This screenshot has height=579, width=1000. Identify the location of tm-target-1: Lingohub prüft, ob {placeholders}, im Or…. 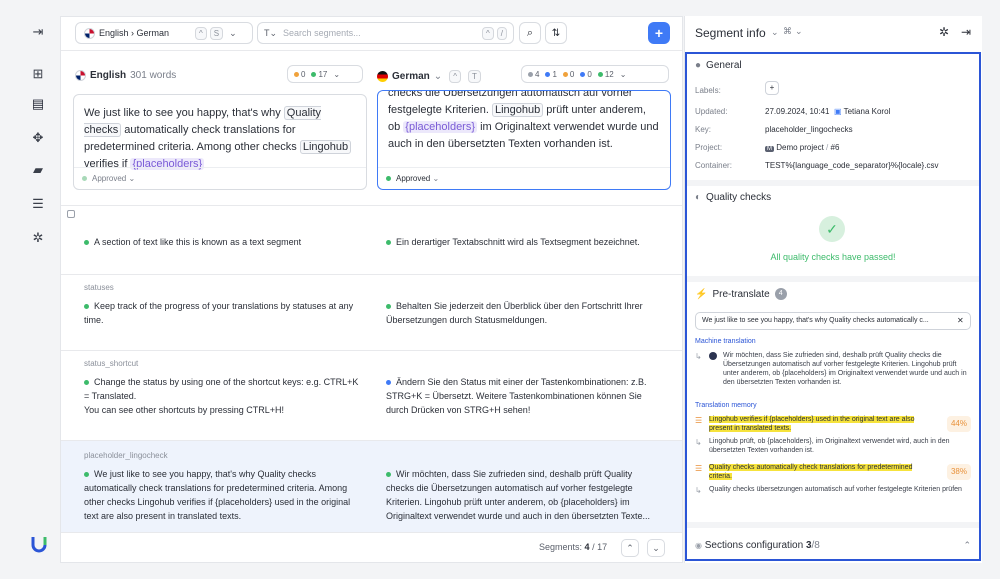
(840, 446).